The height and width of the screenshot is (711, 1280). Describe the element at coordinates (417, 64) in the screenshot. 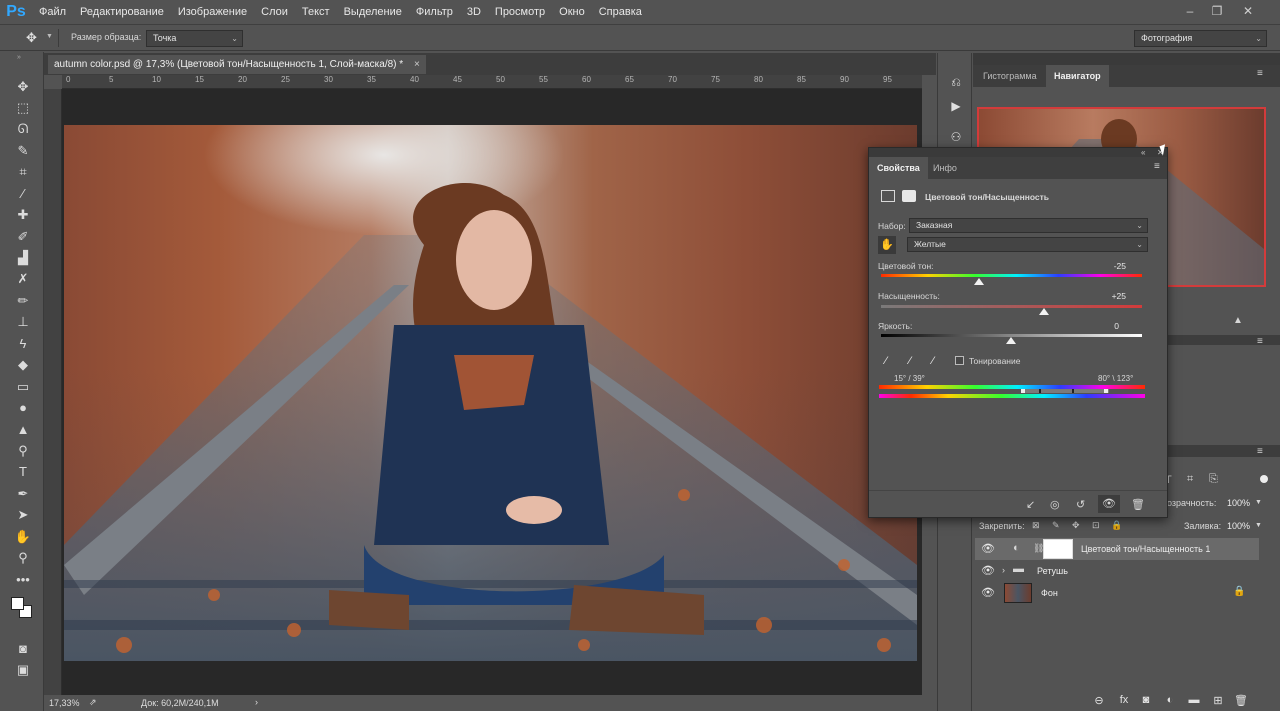

I see `close-tab-icon: ×` at that location.